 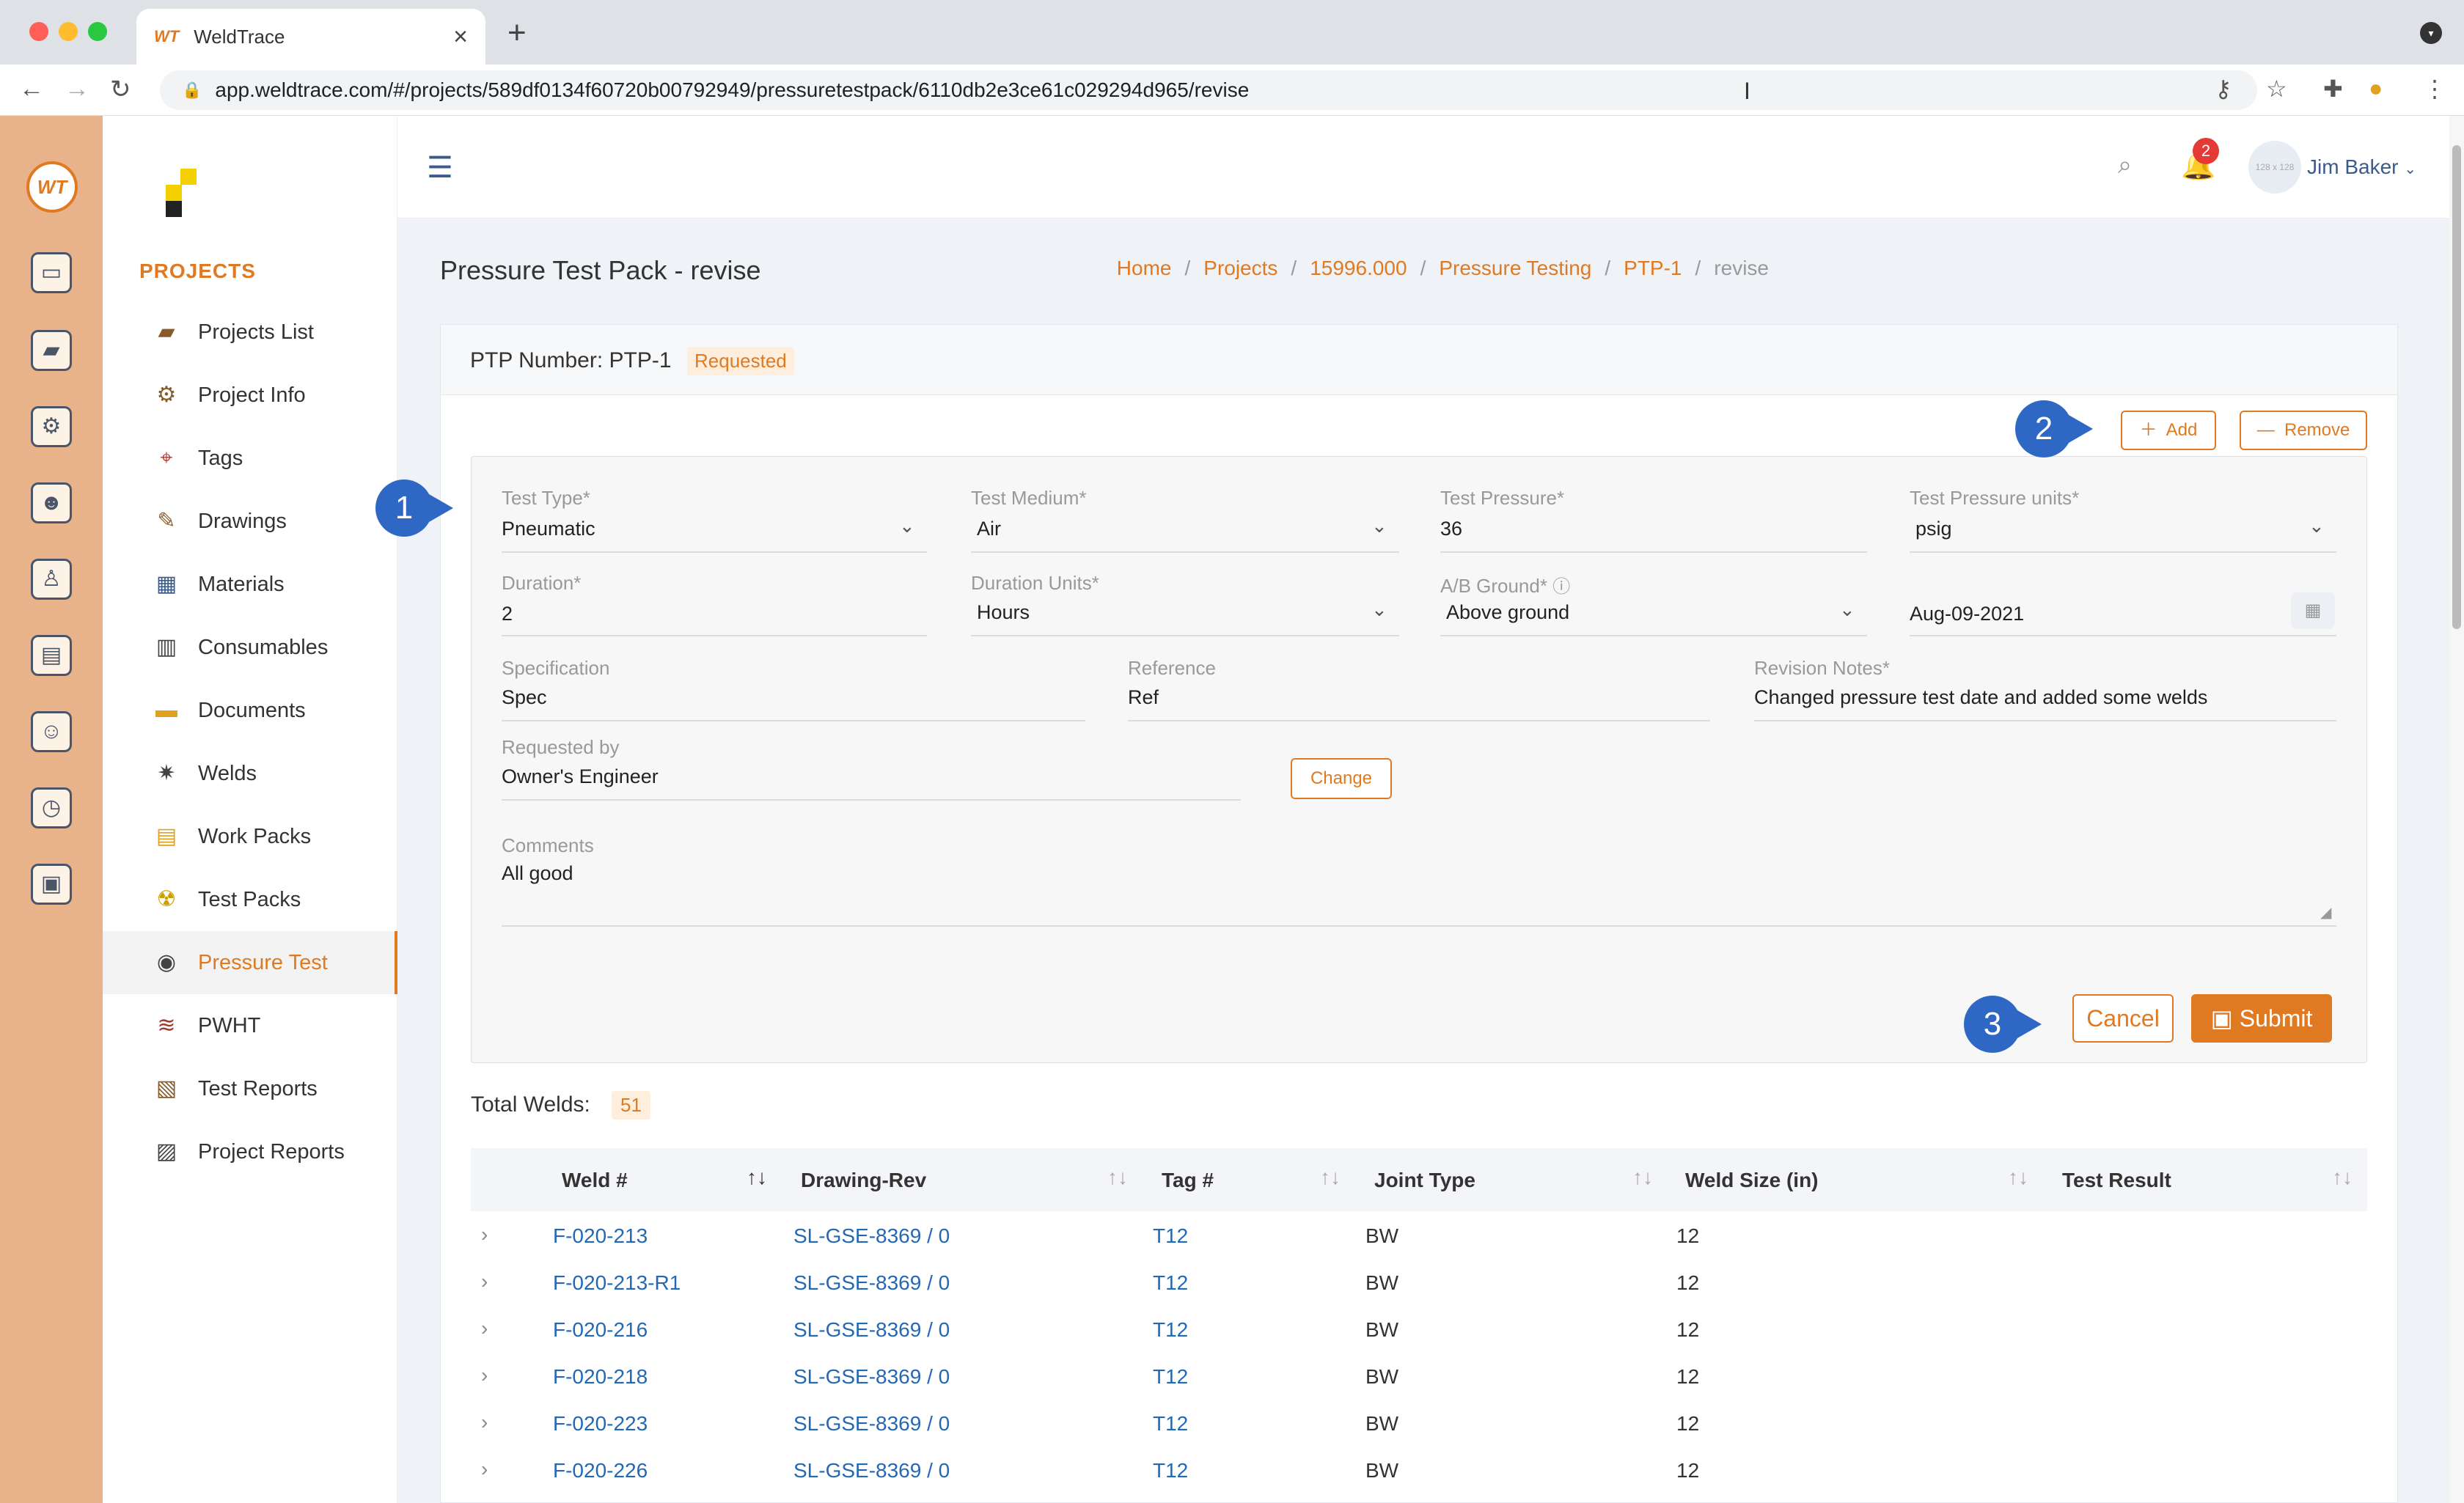 I want to click on table-row: › F-020-226 SL-GSE-8369 / 0 T12 BW 12, so click(x=1419, y=1470).